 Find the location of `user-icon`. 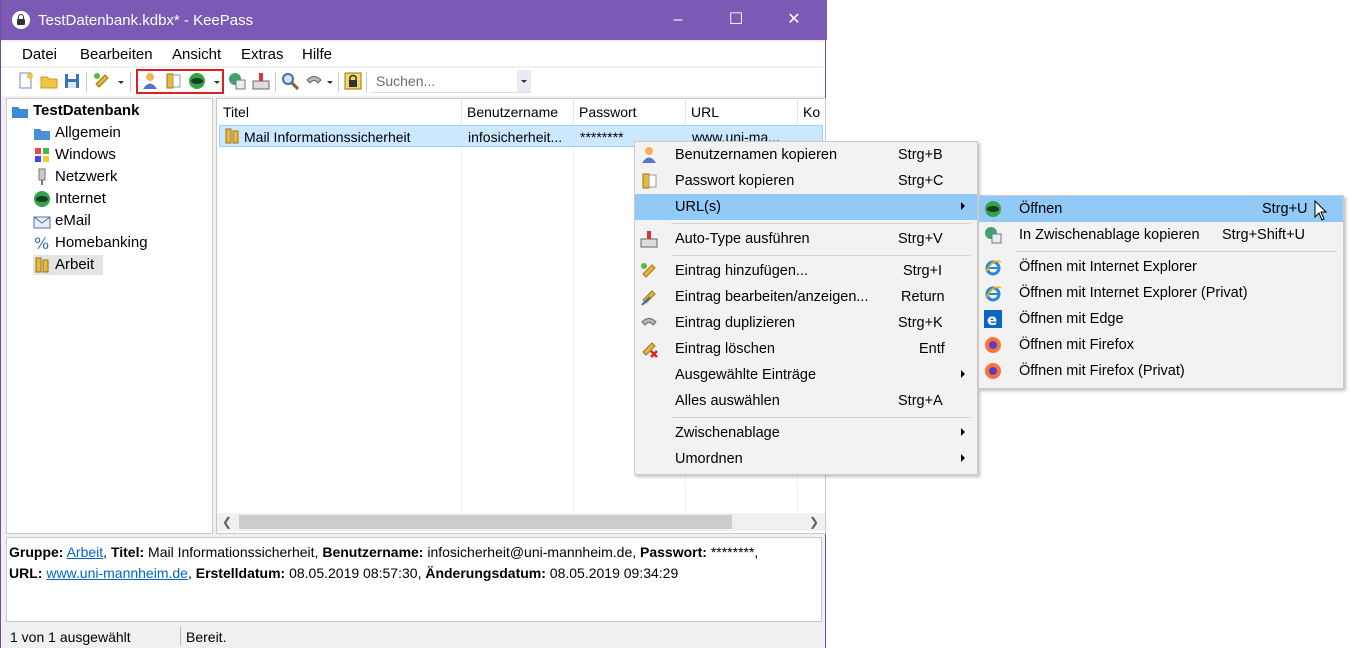

user-icon is located at coordinates (649, 155).